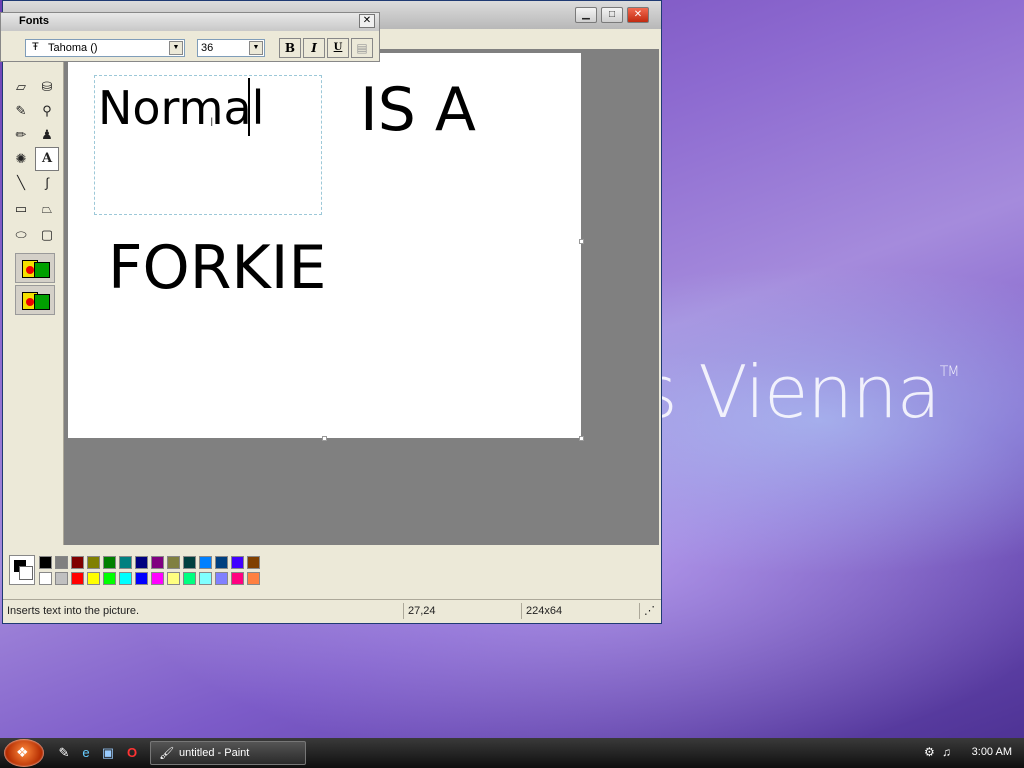 The height and width of the screenshot is (768, 1024). I want to click on background-color, so click(26, 573).